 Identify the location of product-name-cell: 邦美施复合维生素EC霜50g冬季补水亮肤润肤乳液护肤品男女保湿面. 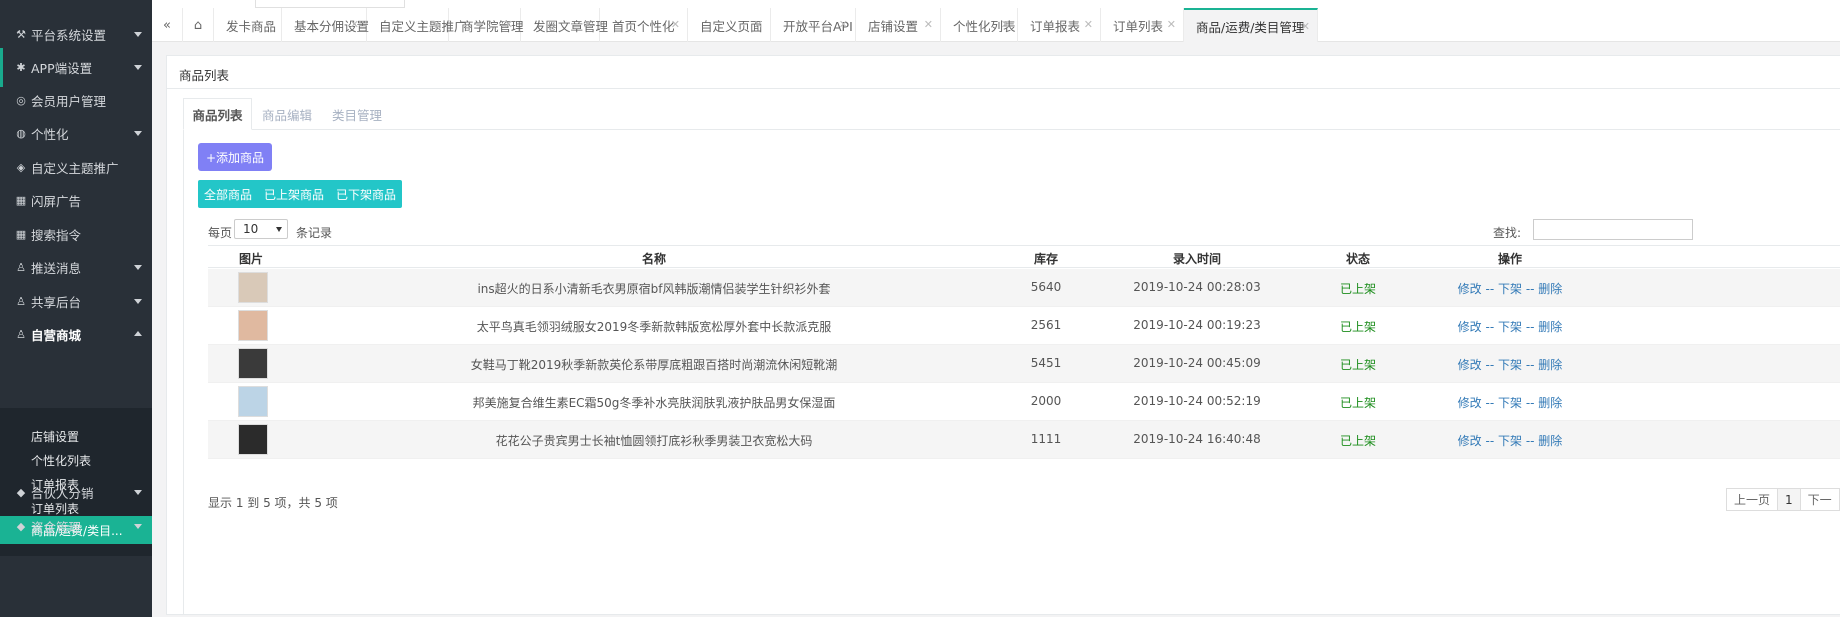
(654, 403).